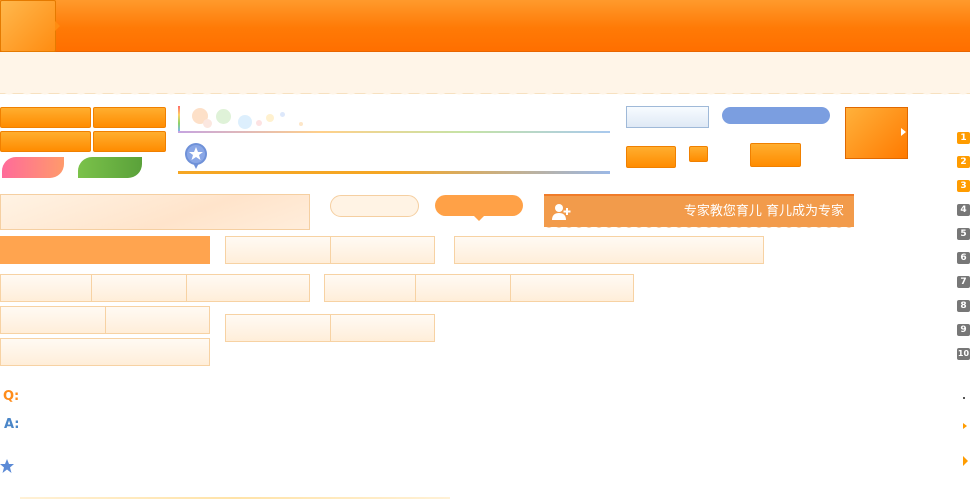 This screenshot has width=970, height=500. I want to click on scallop-edge, so click(485, 92).